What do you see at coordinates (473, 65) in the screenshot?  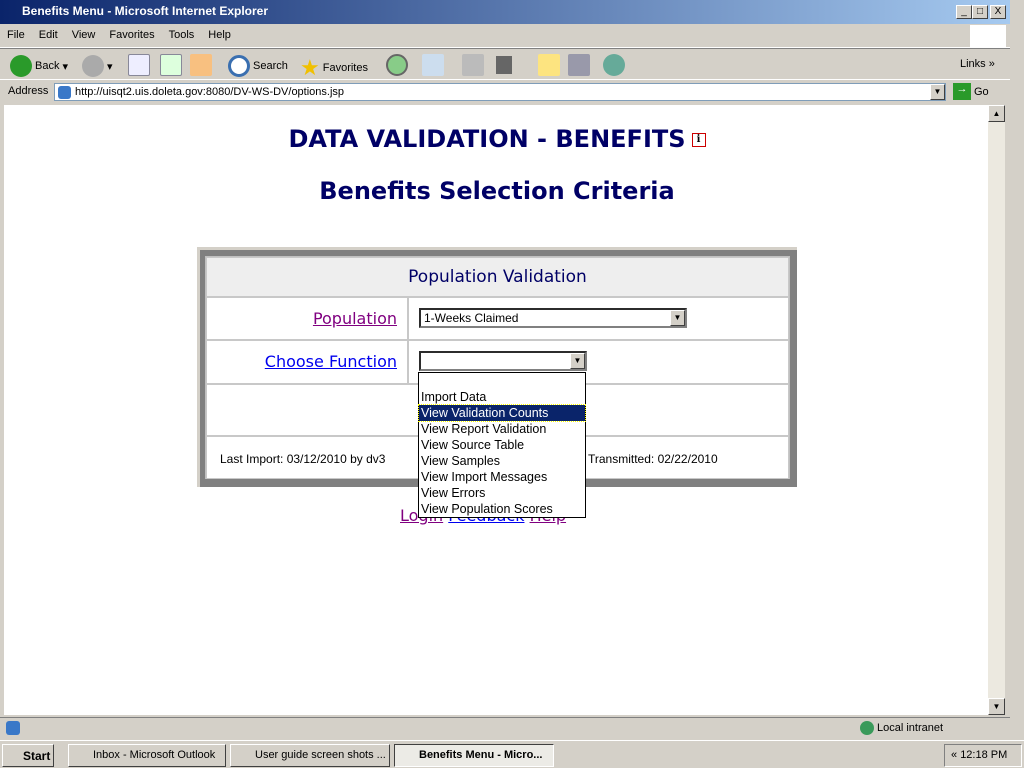 I see `print-icon` at bounding box center [473, 65].